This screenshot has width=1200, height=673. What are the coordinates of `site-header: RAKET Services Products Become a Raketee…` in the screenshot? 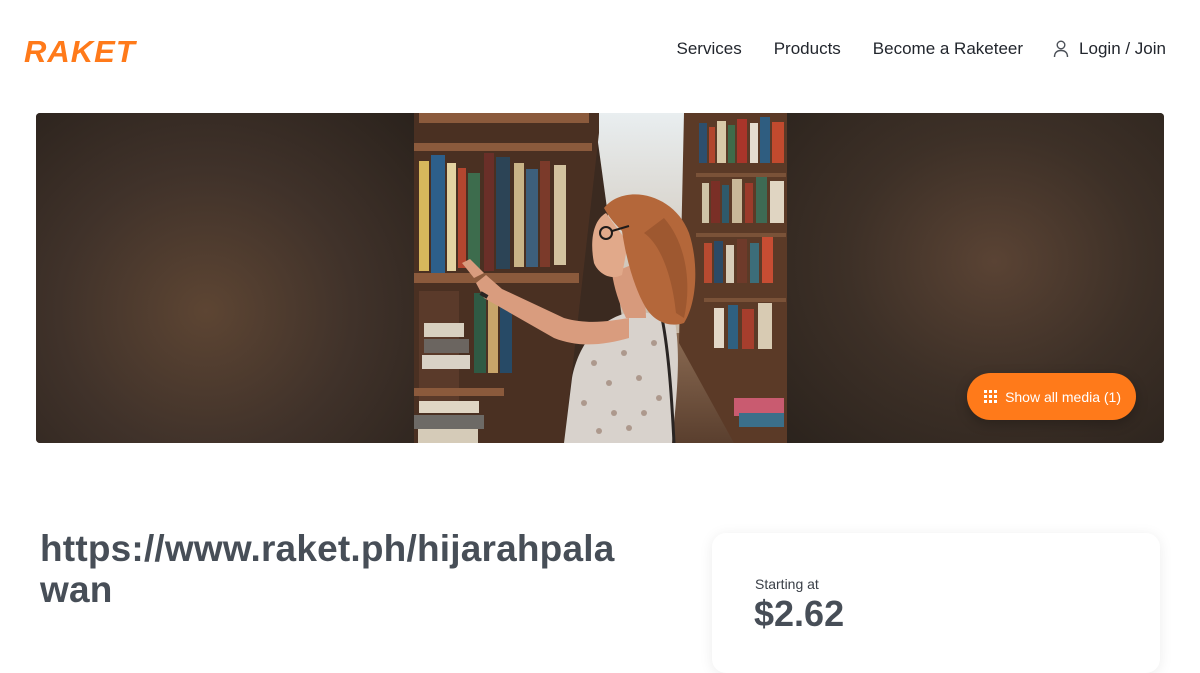 It's located at (600, 50).